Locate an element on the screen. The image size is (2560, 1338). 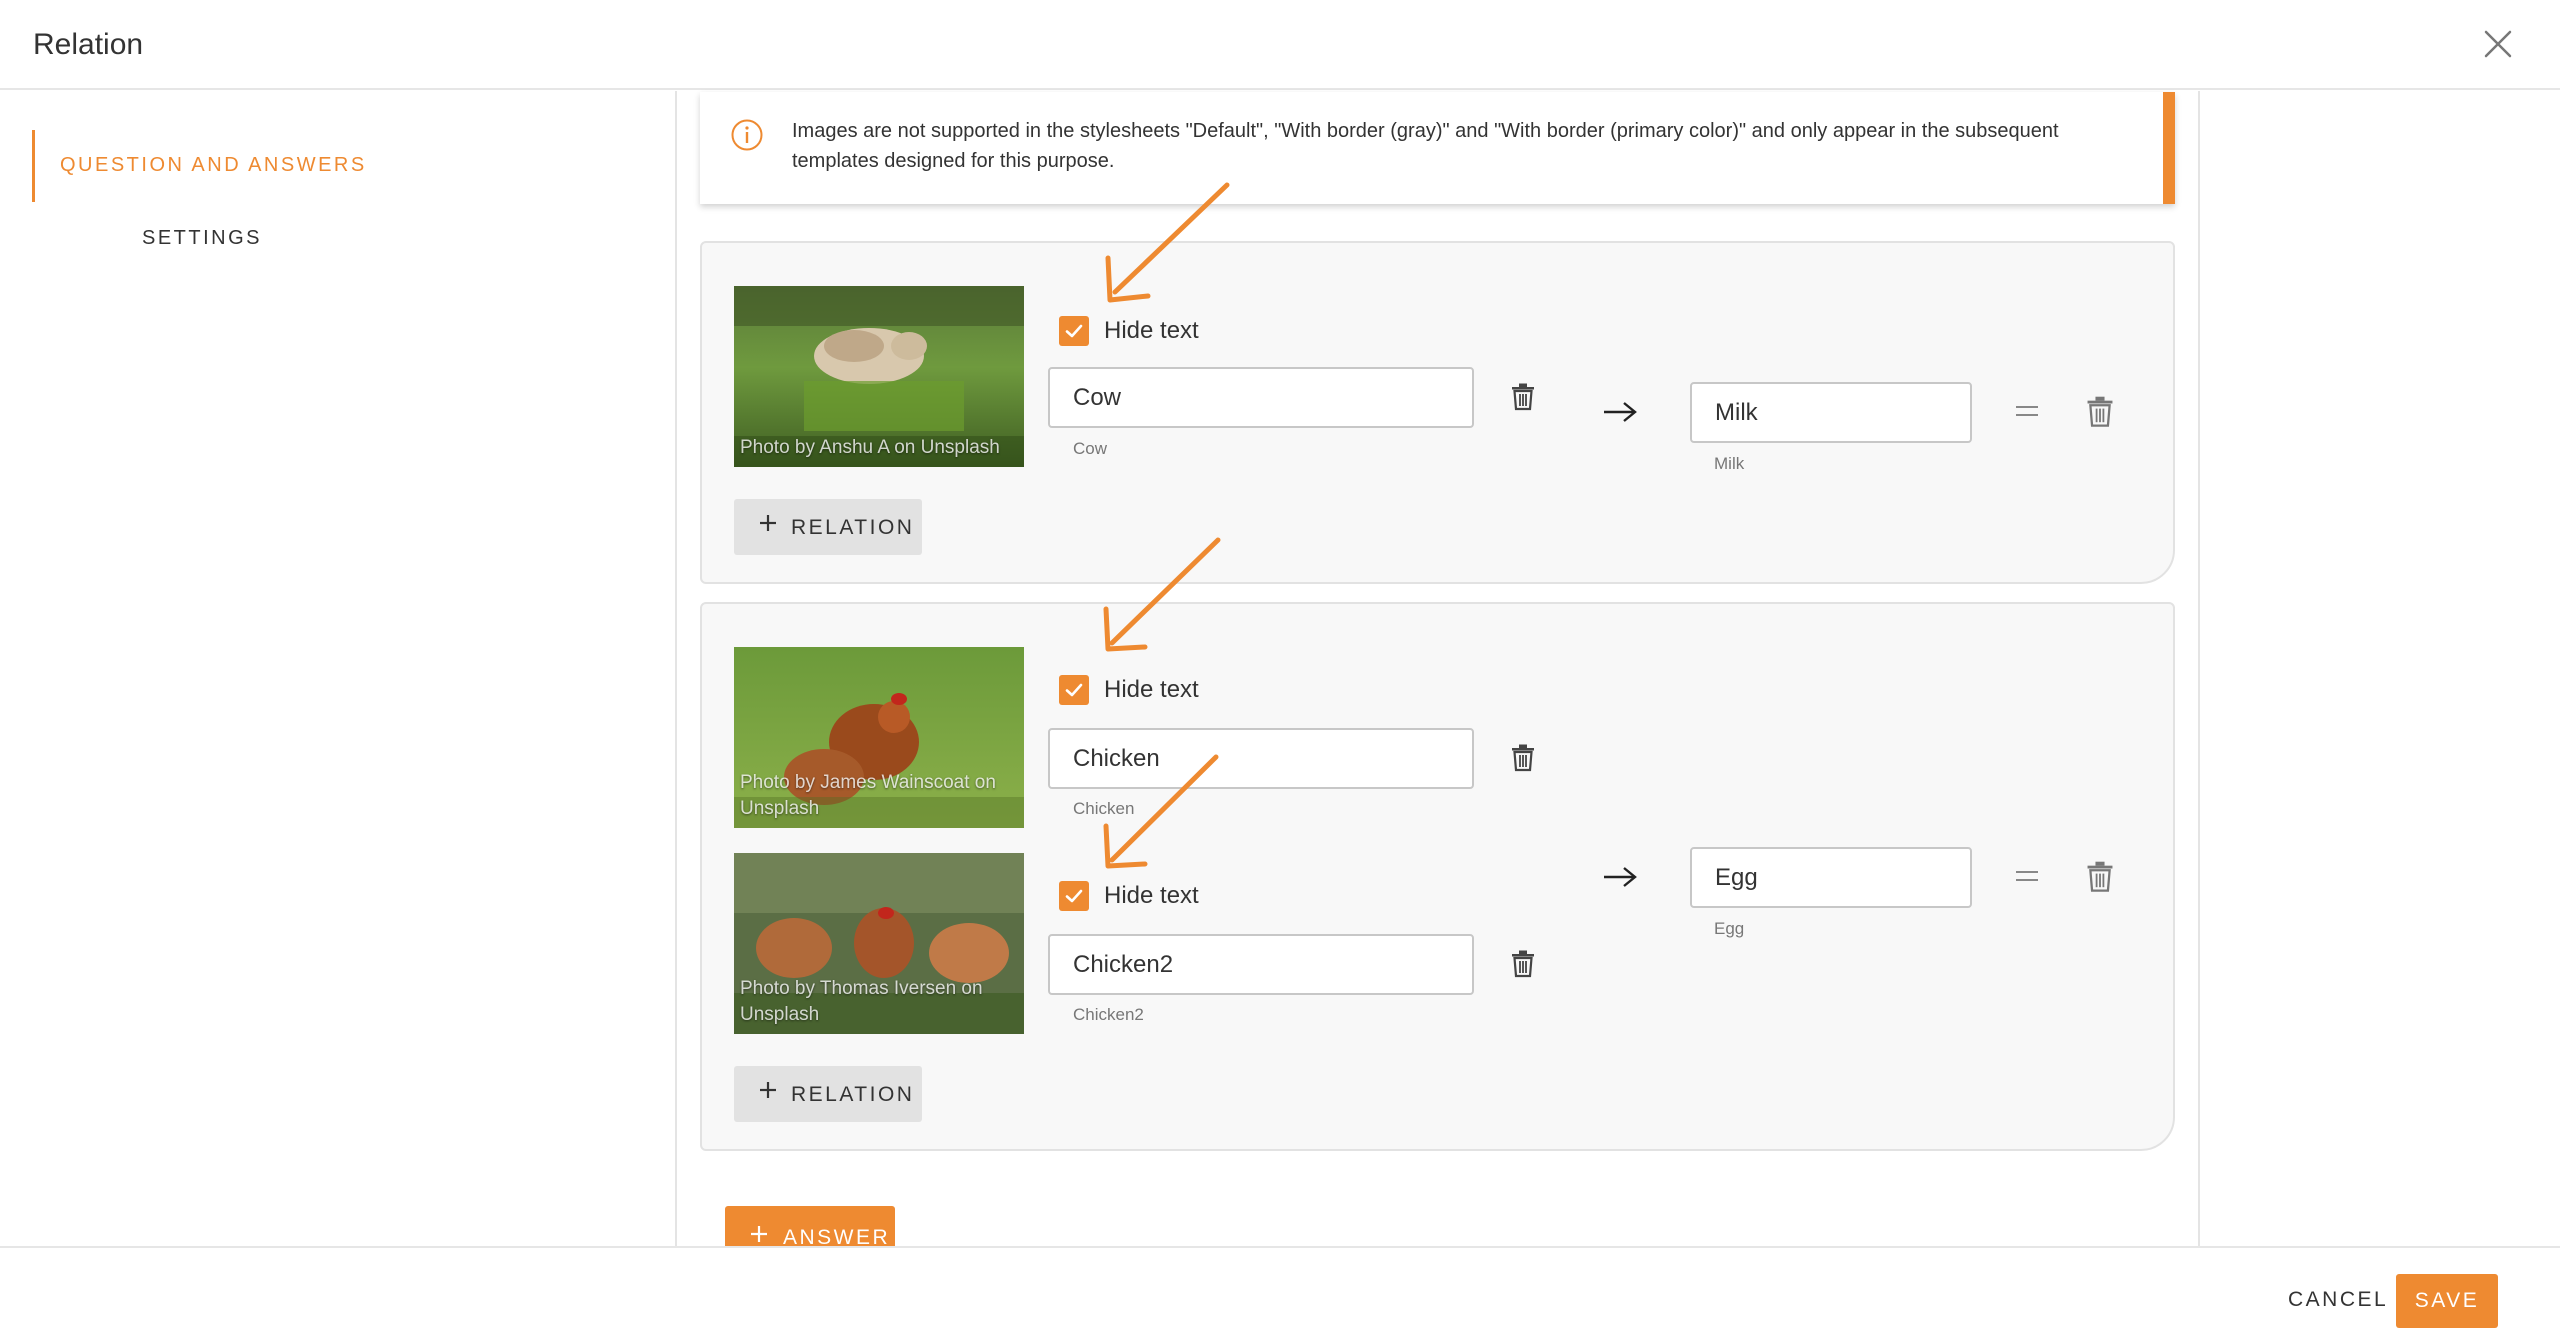
nav-item-settings: SETTINGS is located at coordinates (202, 238).